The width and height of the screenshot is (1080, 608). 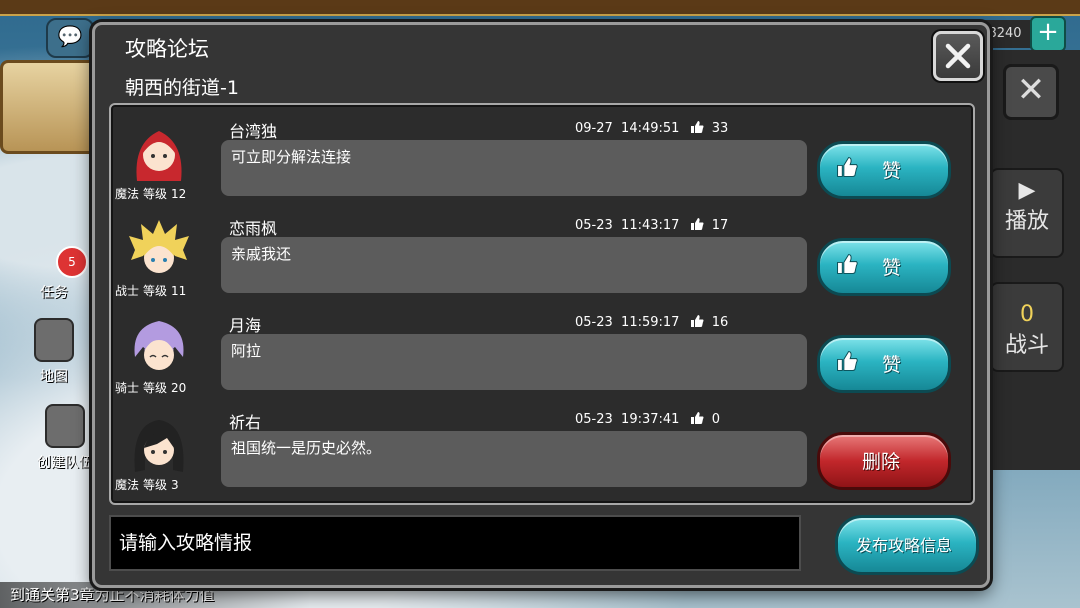 What do you see at coordinates (127, 388) in the screenshot?
I see `class-label: 骑士` at bounding box center [127, 388].